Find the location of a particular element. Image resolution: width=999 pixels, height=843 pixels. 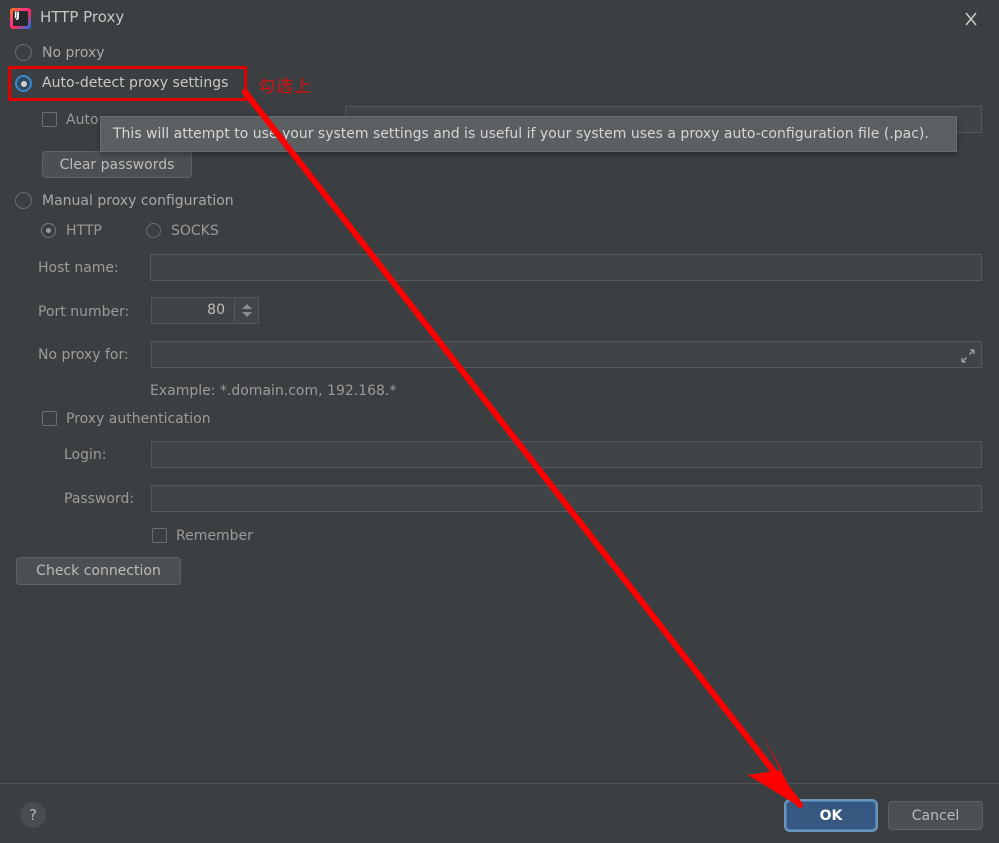

checkbox-proxy-authentication is located at coordinates (49, 418).